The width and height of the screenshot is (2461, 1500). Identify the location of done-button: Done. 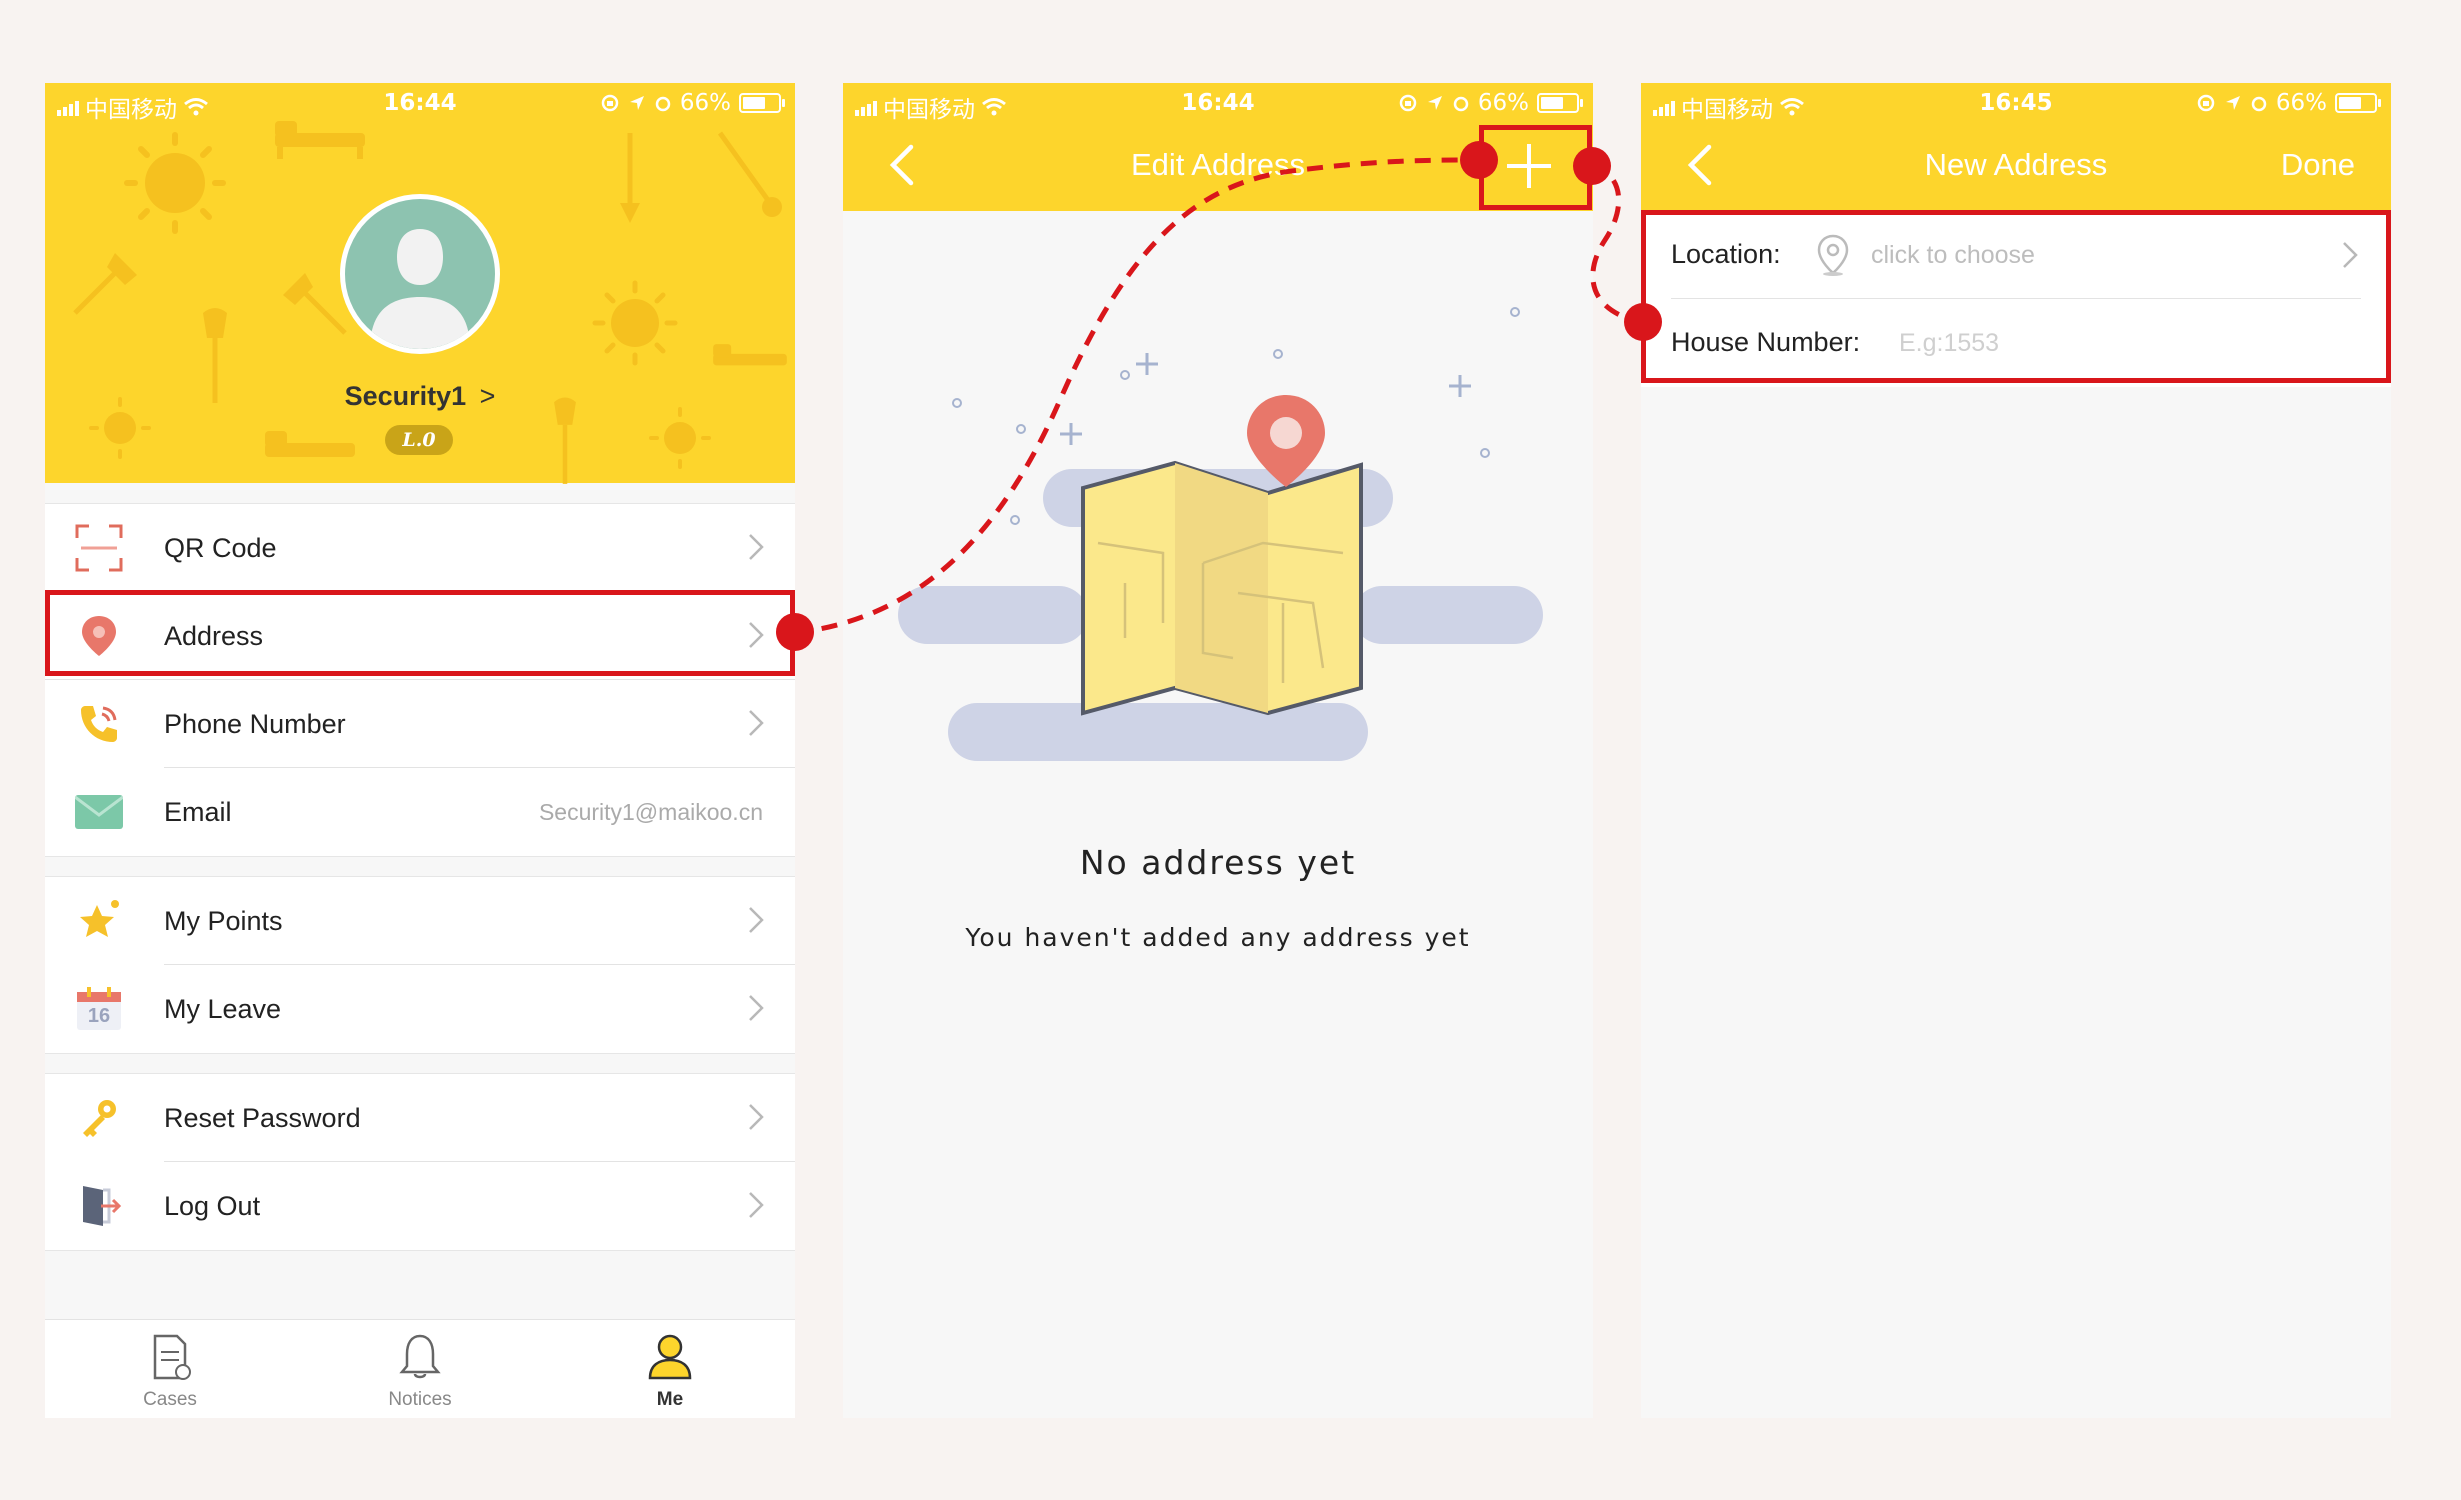
(2318, 165).